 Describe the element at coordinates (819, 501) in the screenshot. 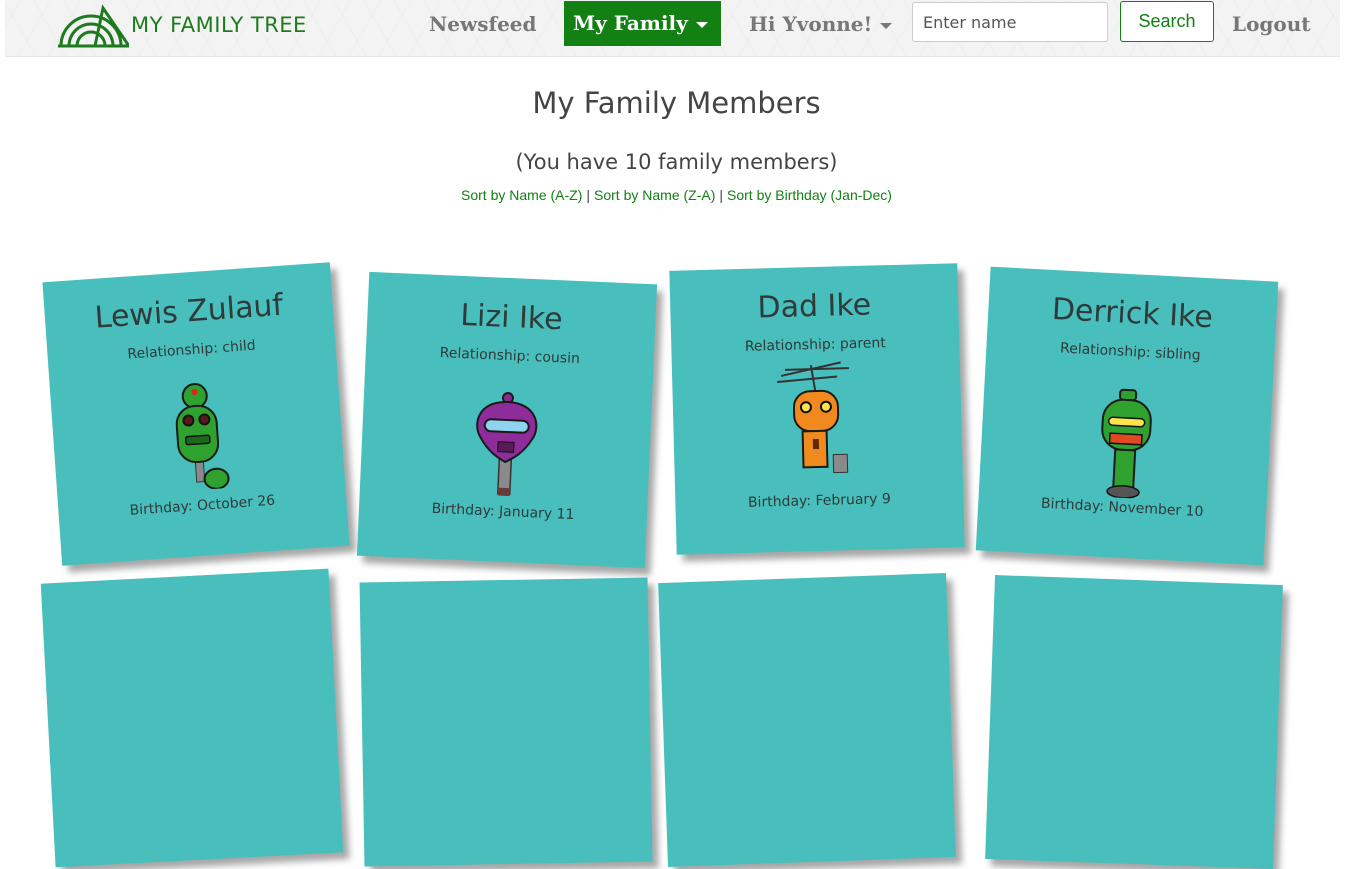

I see `member-birthday: Birthday: February 9` at that location.